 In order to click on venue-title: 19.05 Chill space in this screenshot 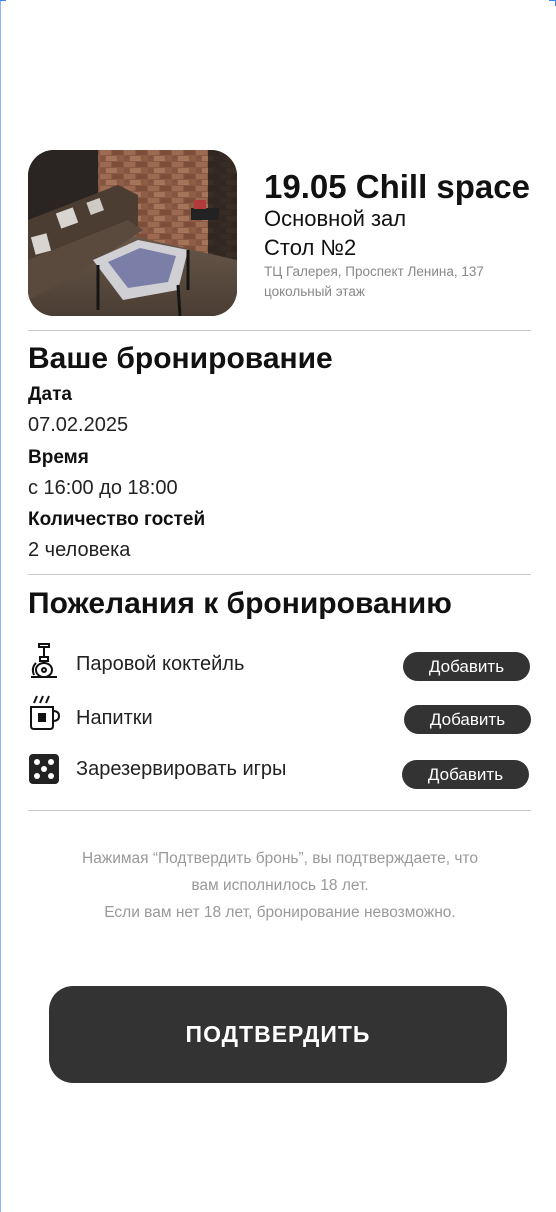, I will do `click(397, 186)`.